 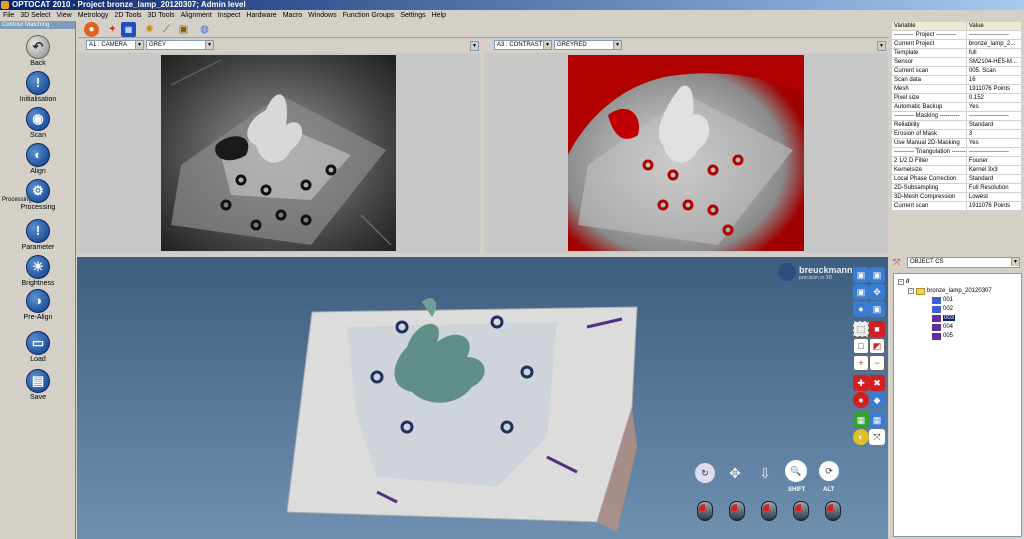 I want to click on deselect-icon: □, so click(x=861, y=346).